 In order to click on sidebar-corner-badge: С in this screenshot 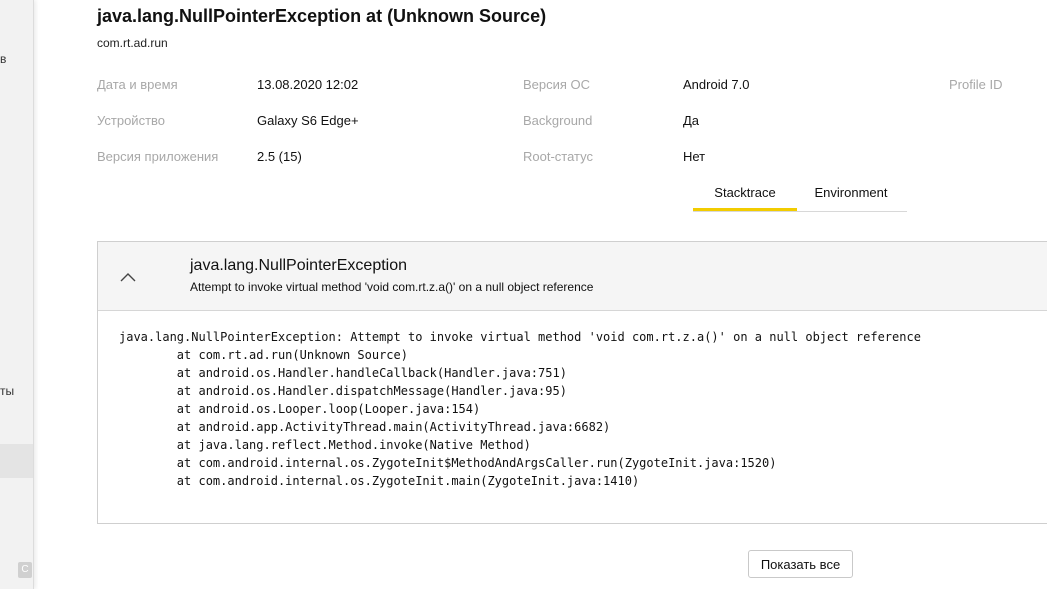, I will do `click(25, 570)`.